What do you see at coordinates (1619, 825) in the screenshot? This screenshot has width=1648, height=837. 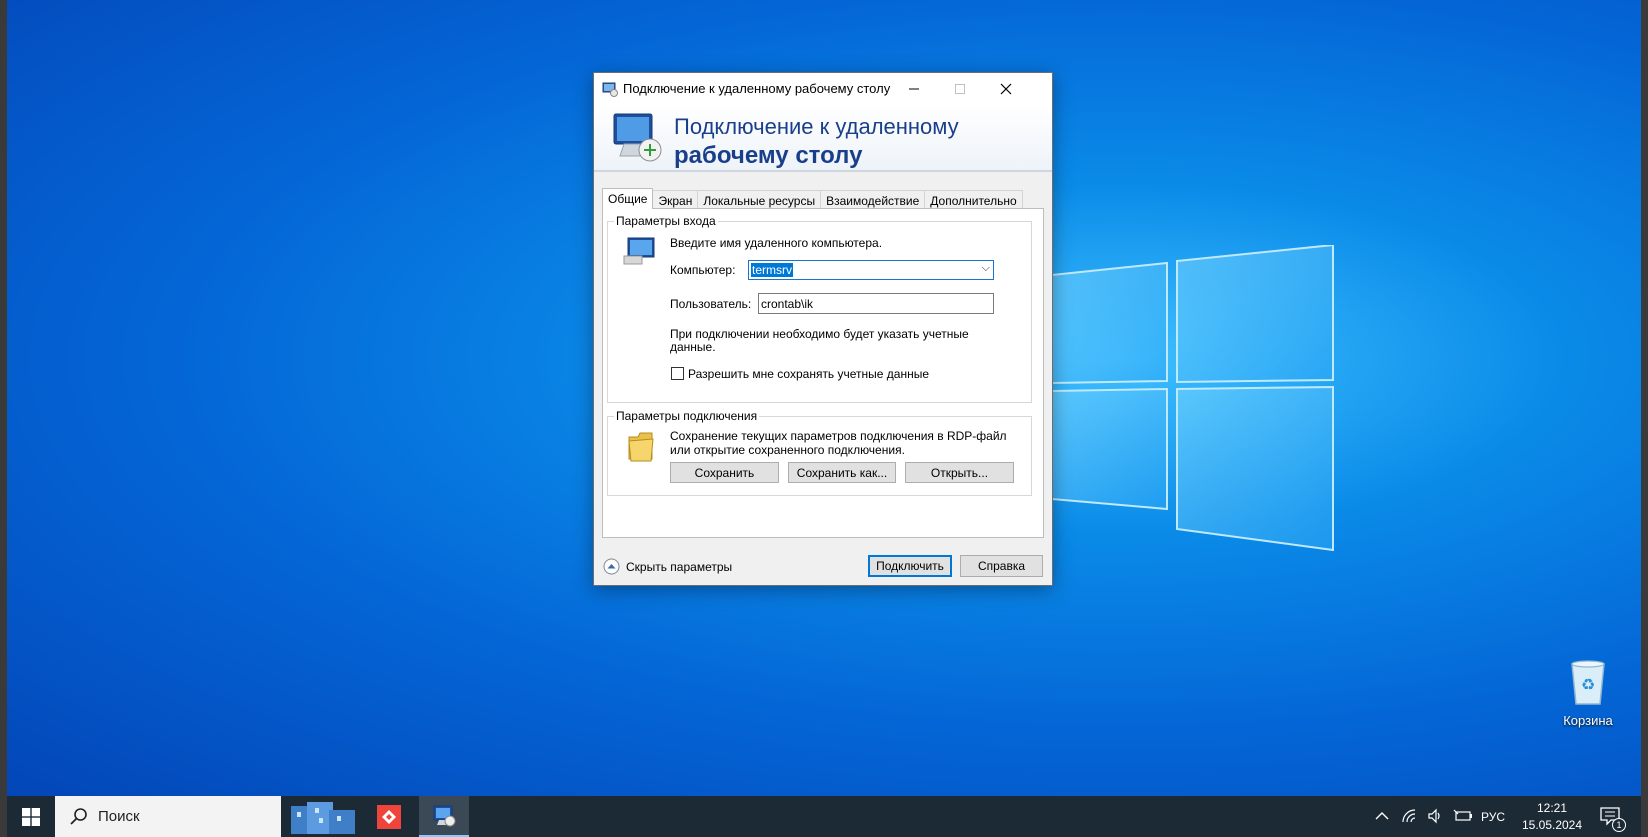 I see `notification-badge: 1` at bounding box center [1619, 825].